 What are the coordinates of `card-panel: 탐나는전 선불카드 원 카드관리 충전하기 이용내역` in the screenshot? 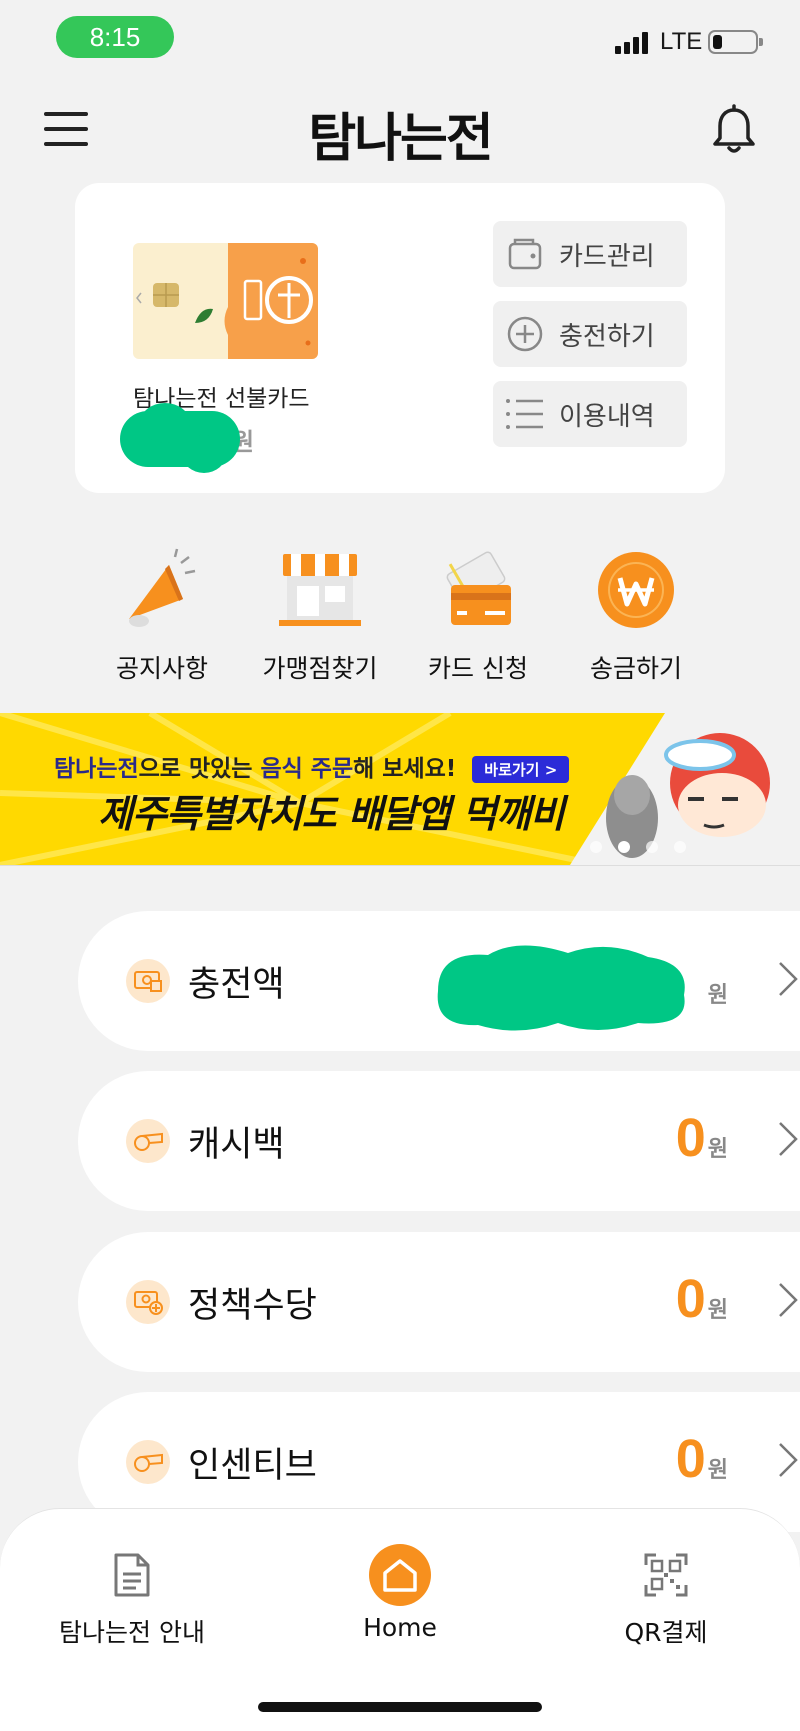 It's located at (400, 338).